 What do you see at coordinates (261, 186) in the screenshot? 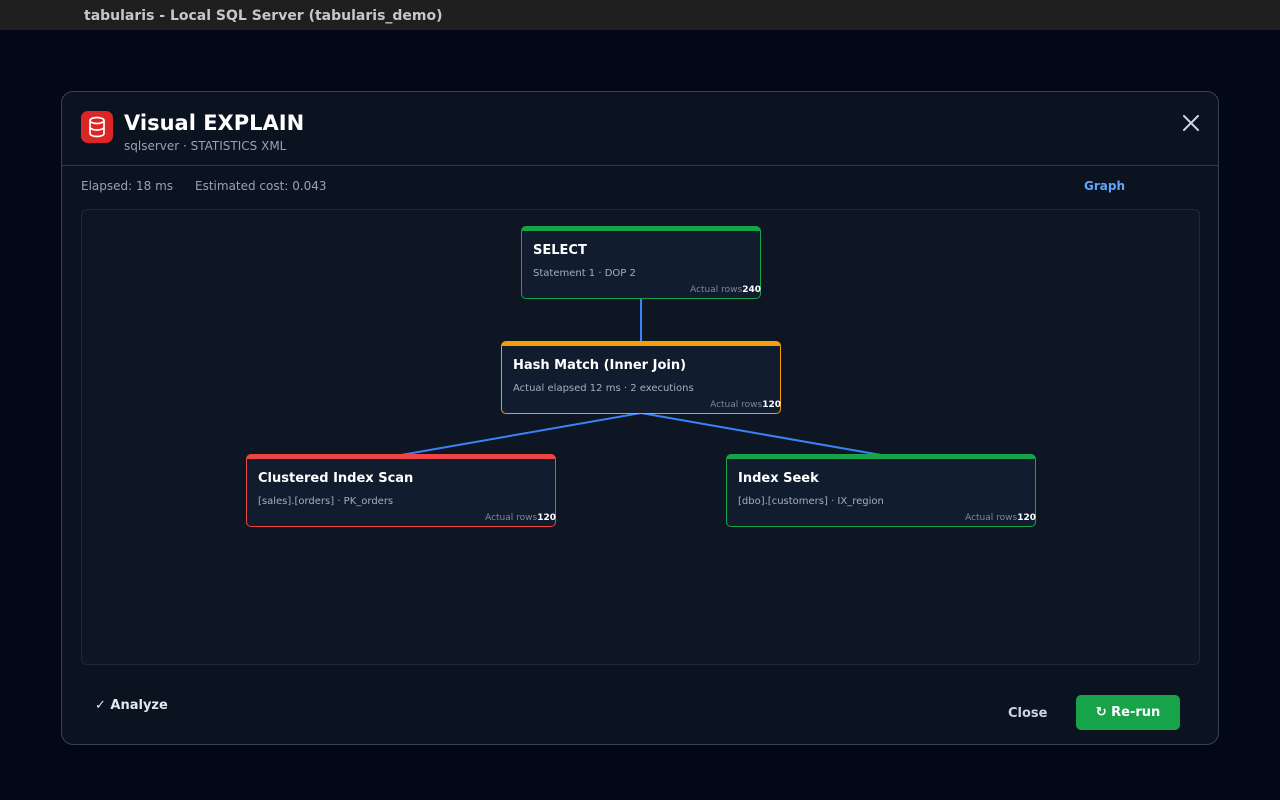
I see `estimated-cost-stat: Estimated cost: 0.043` at bounding box center [261, 186].